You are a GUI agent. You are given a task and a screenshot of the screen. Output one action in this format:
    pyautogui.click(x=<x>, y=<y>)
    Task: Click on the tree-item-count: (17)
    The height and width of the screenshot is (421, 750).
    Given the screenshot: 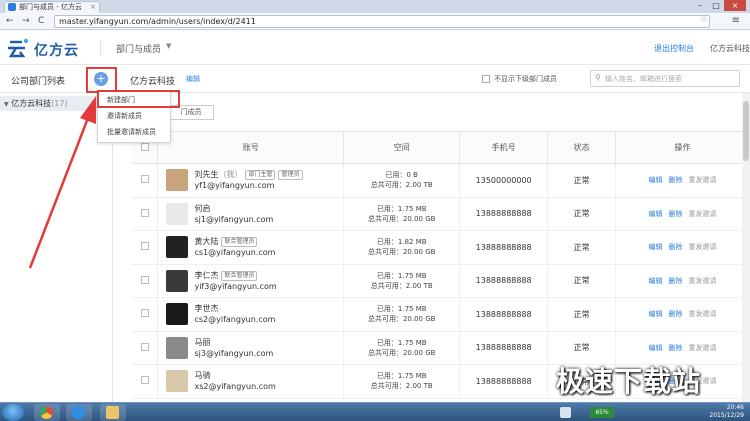 What is the action you would take?
    pyautogui.click(x=59, y=103)
    